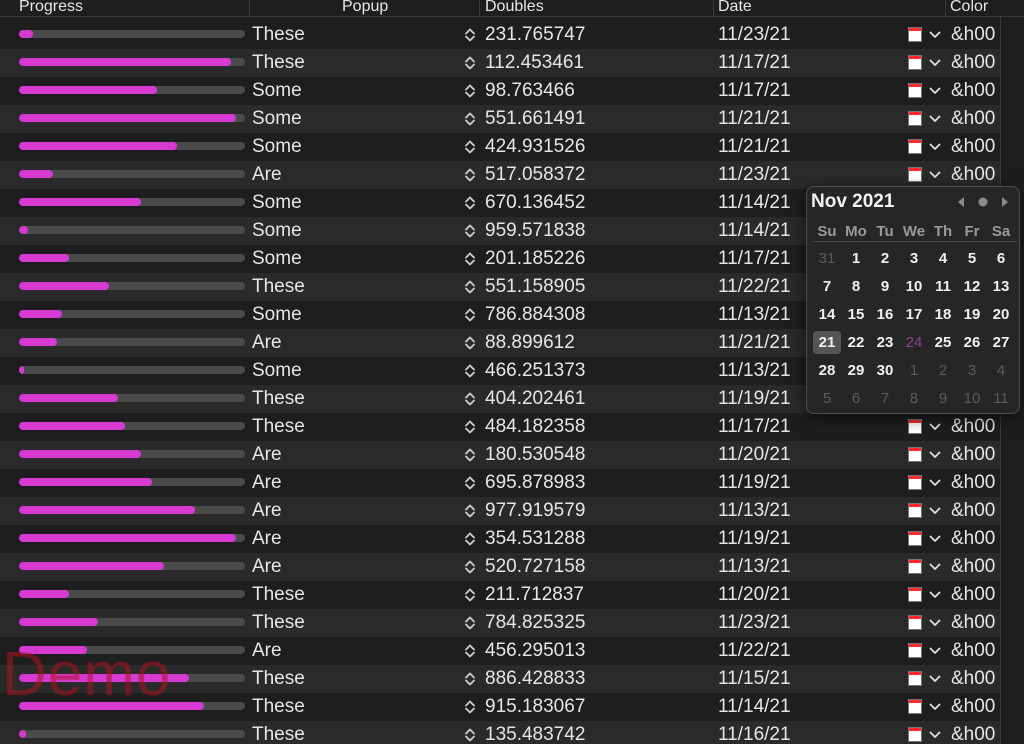 Image resolution: width=1024 pixels, height=744 pixels. I want to click on calendar-day: 30, so click(885, 370).